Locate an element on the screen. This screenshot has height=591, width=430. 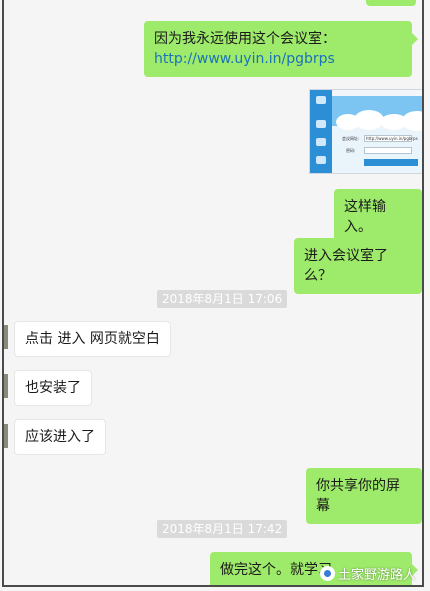
app-sidebar is located at coordinates (321, 131).